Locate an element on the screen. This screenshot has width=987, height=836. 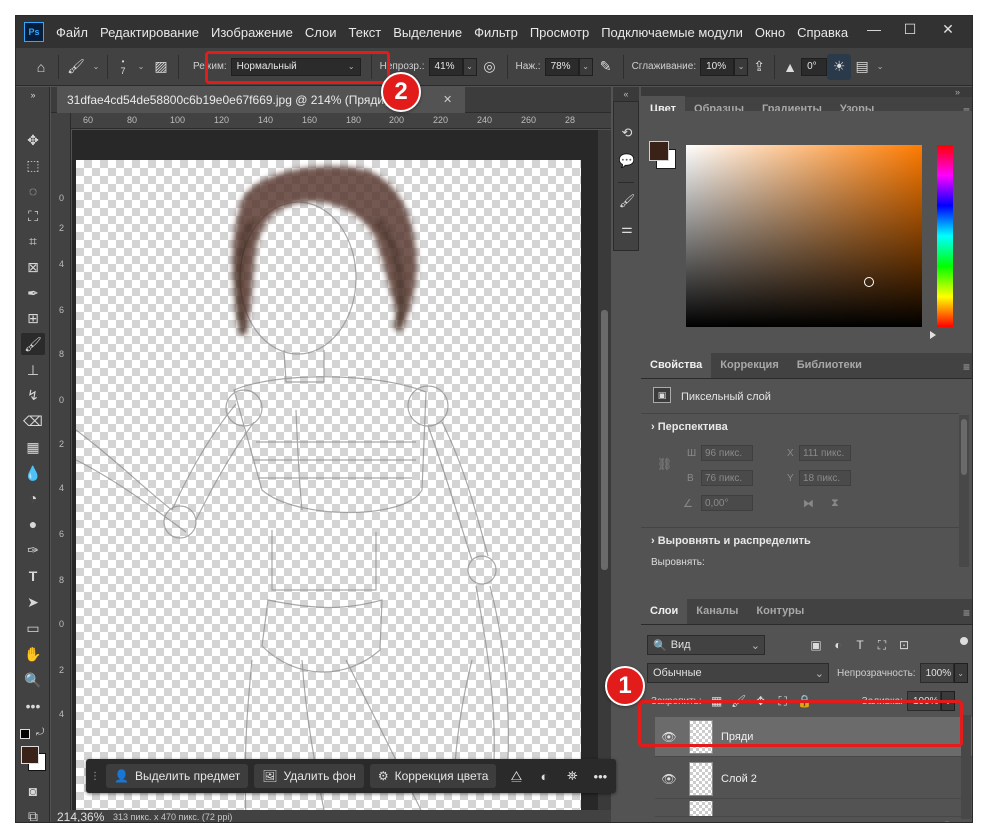
menu-type: Текст is located at coordinates (365, 32).